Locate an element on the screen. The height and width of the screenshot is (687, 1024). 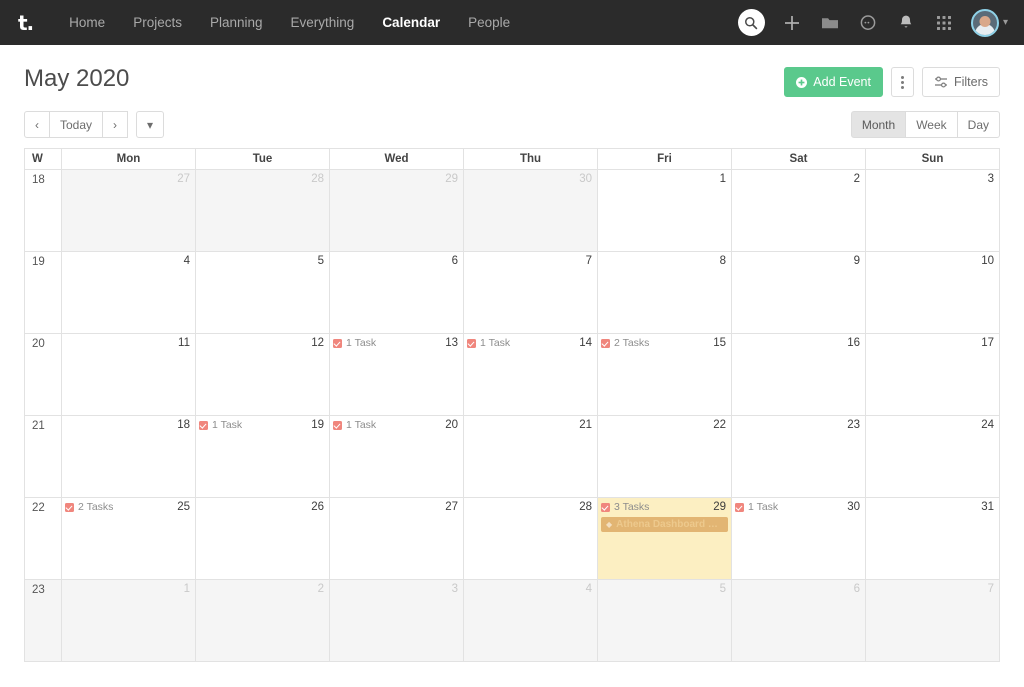
calendar-day-cell: 1 Task 14 is located at coordinates (530, 374).